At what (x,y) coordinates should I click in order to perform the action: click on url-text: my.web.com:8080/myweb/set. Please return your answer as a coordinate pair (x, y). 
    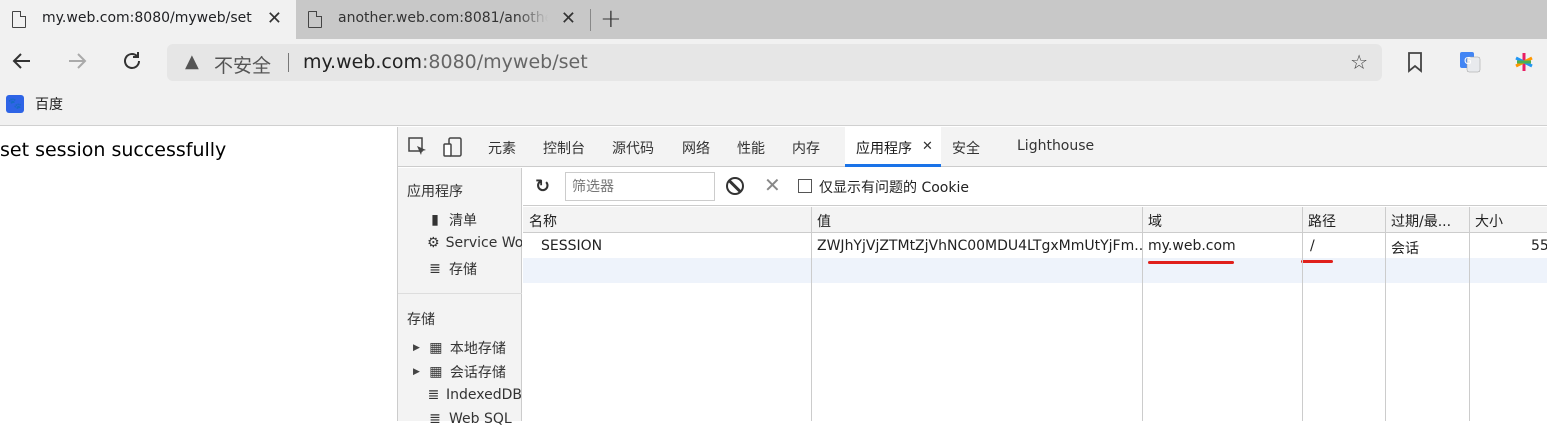
    Looking at the image, I should click on (445, 62).